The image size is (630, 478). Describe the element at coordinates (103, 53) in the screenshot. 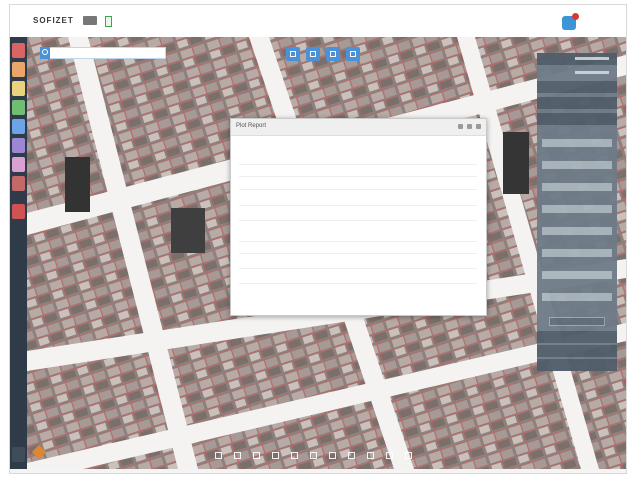

I see `search-input` at that location.